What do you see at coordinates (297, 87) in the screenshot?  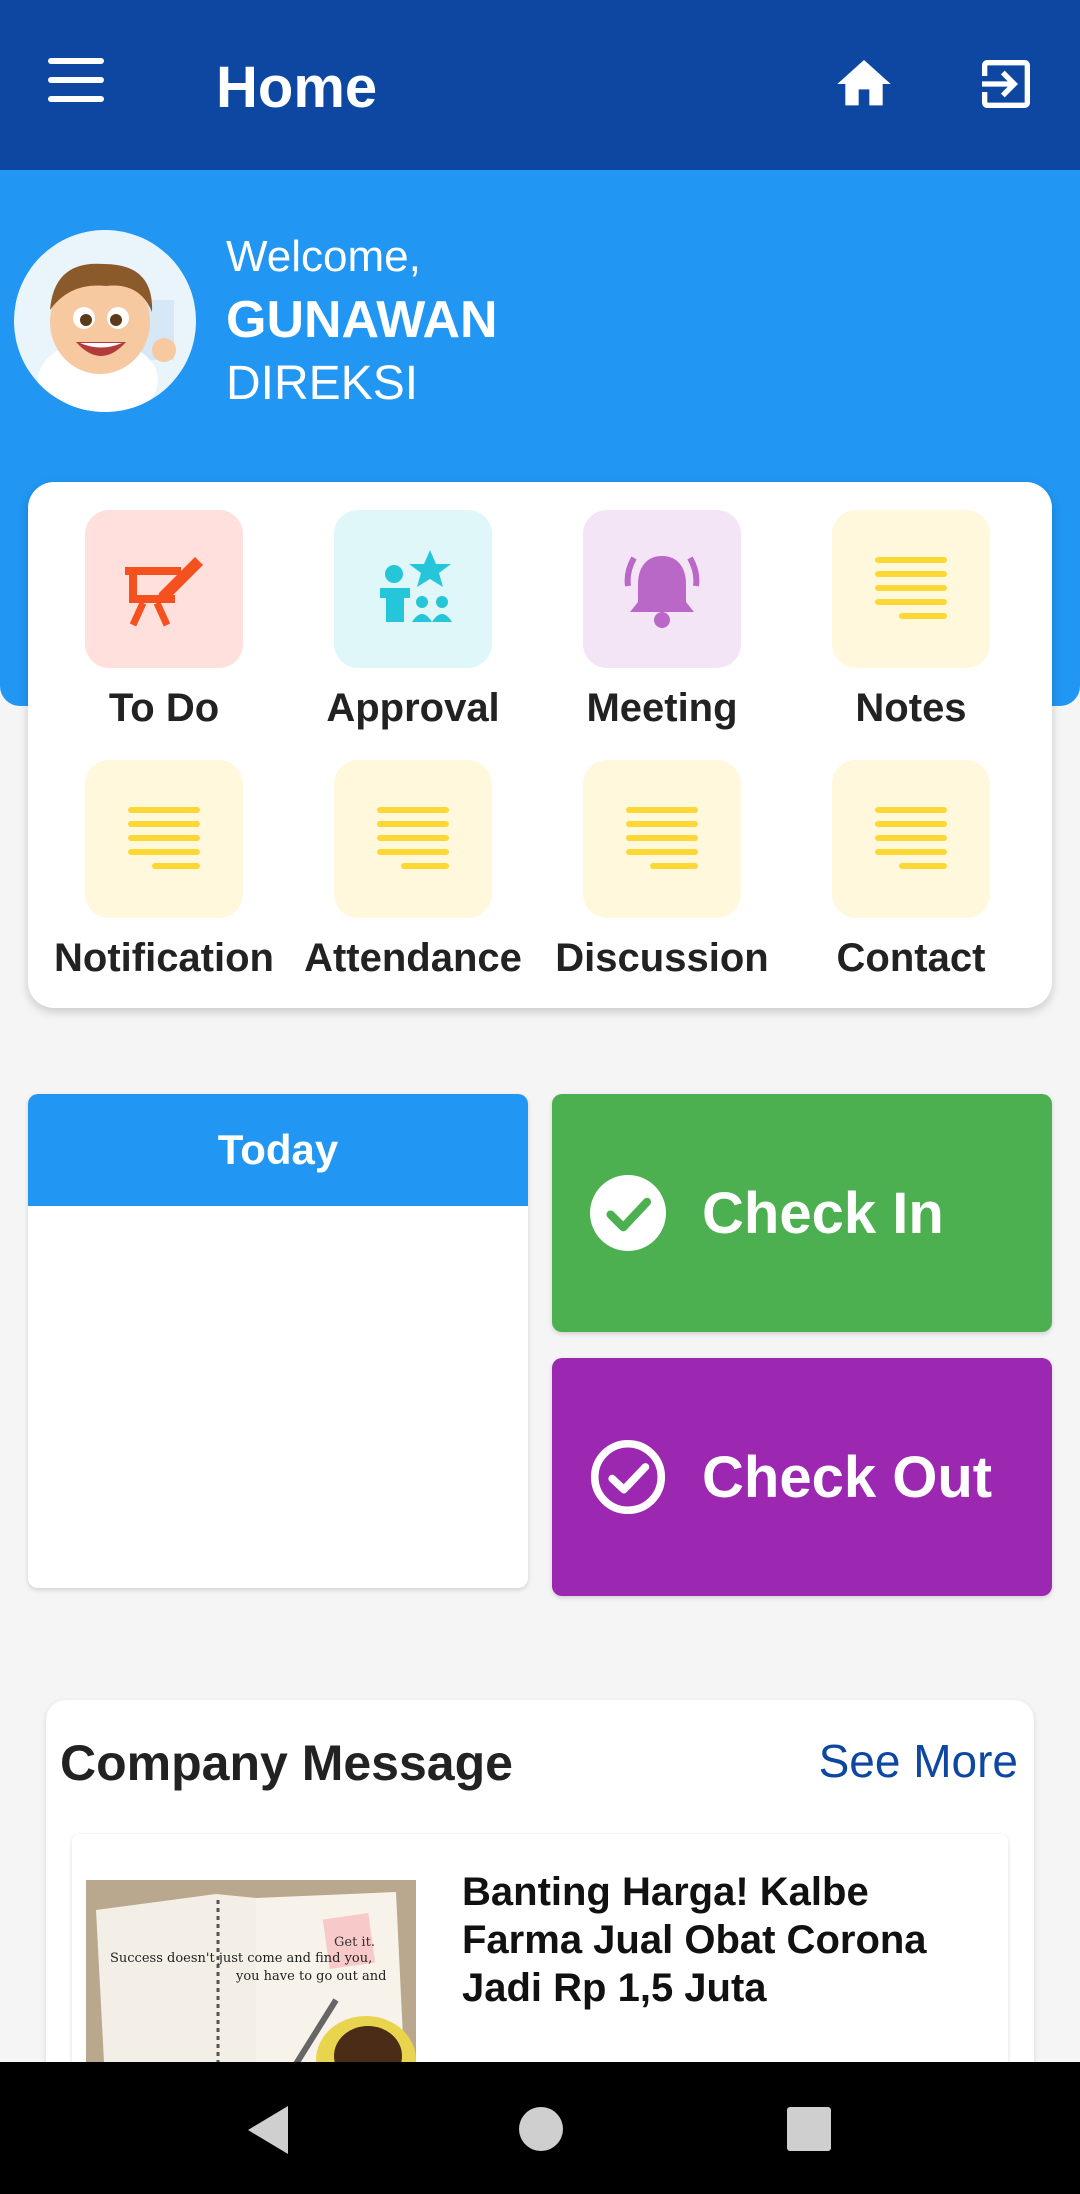 I see `page-title: Home` at bounding box center [297, 87].